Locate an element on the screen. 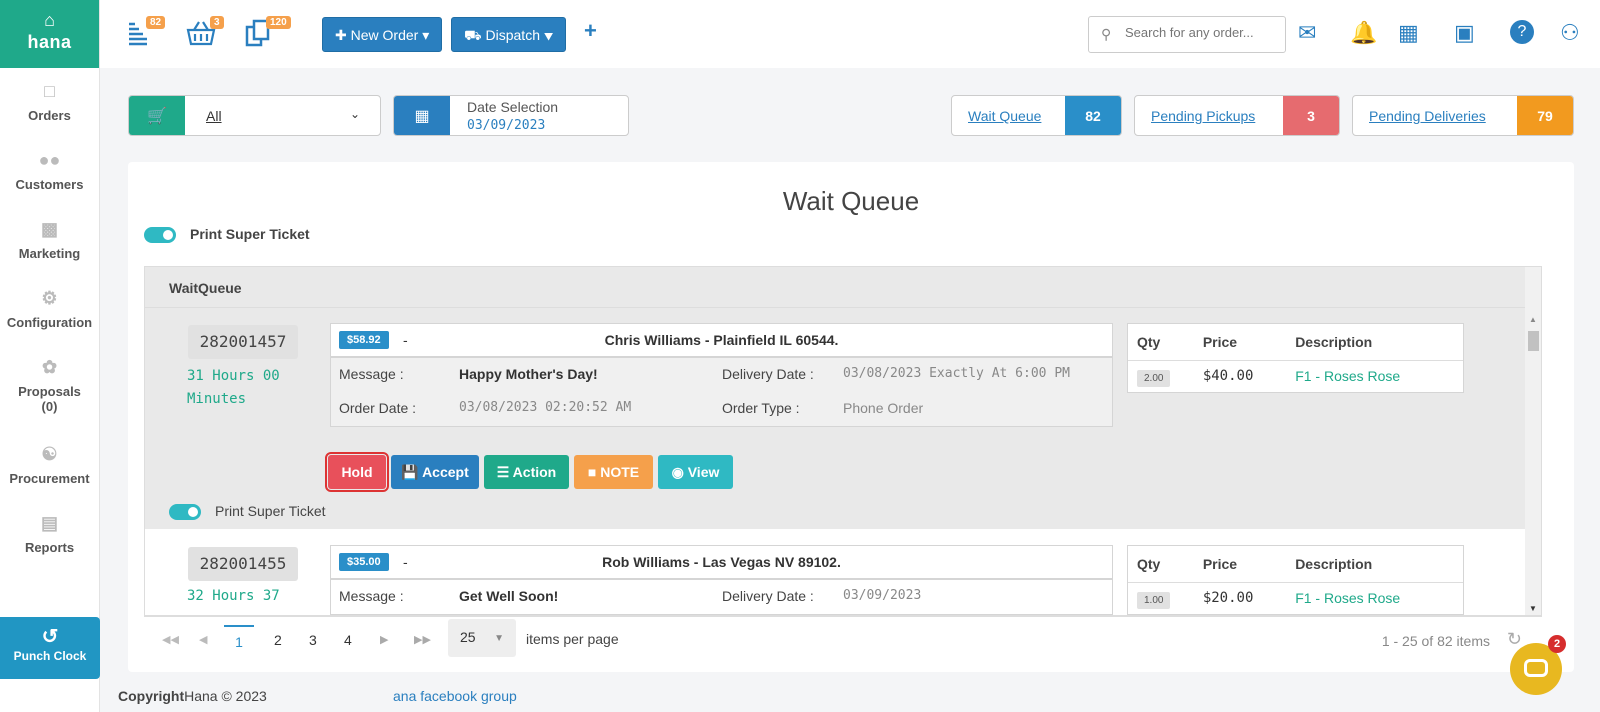  monitor-icon: ▣ is located at coordinates (1467, 33).